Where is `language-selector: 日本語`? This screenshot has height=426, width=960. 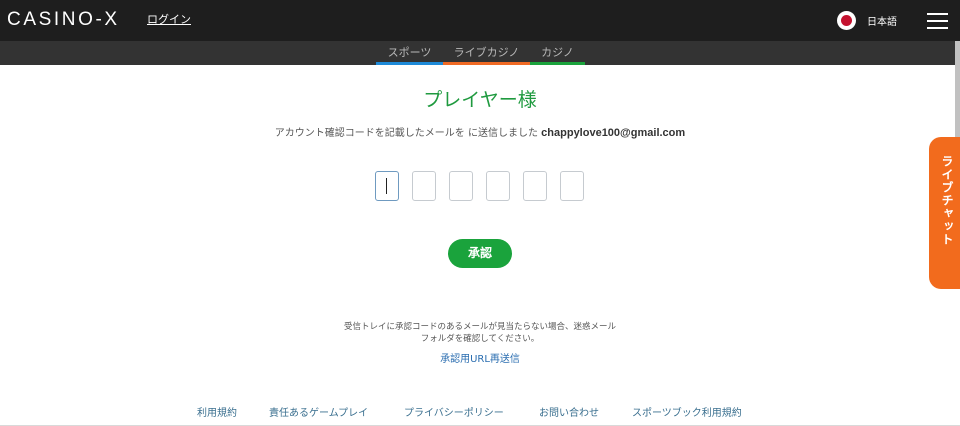
language-selector: 日本語 is located at coordinates (867, 20).